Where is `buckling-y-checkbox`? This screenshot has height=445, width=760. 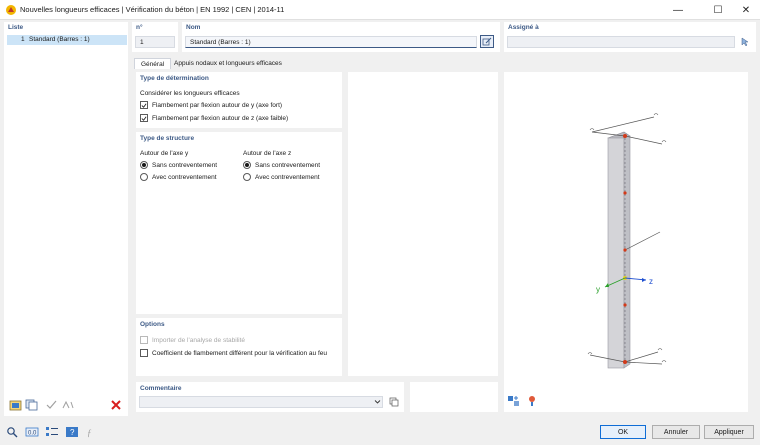
buckling-y-checkbox is located at coordinates (144, 105).